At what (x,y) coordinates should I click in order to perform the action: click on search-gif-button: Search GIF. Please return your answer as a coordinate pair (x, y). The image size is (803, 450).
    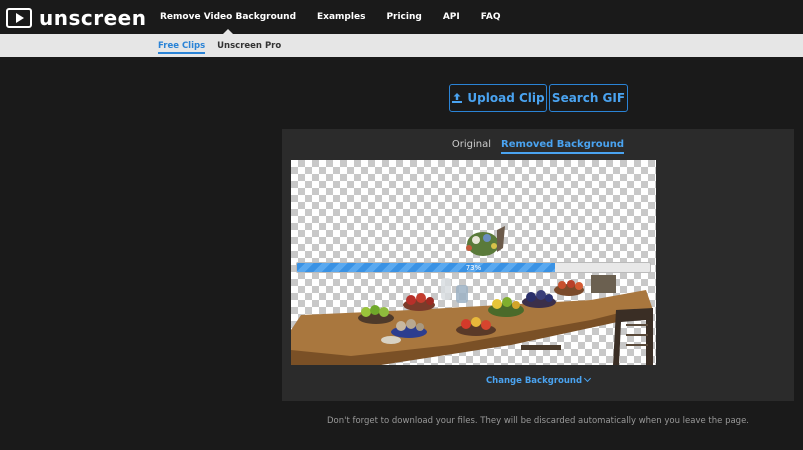
    Looking at the image, I should click on (588, 98).